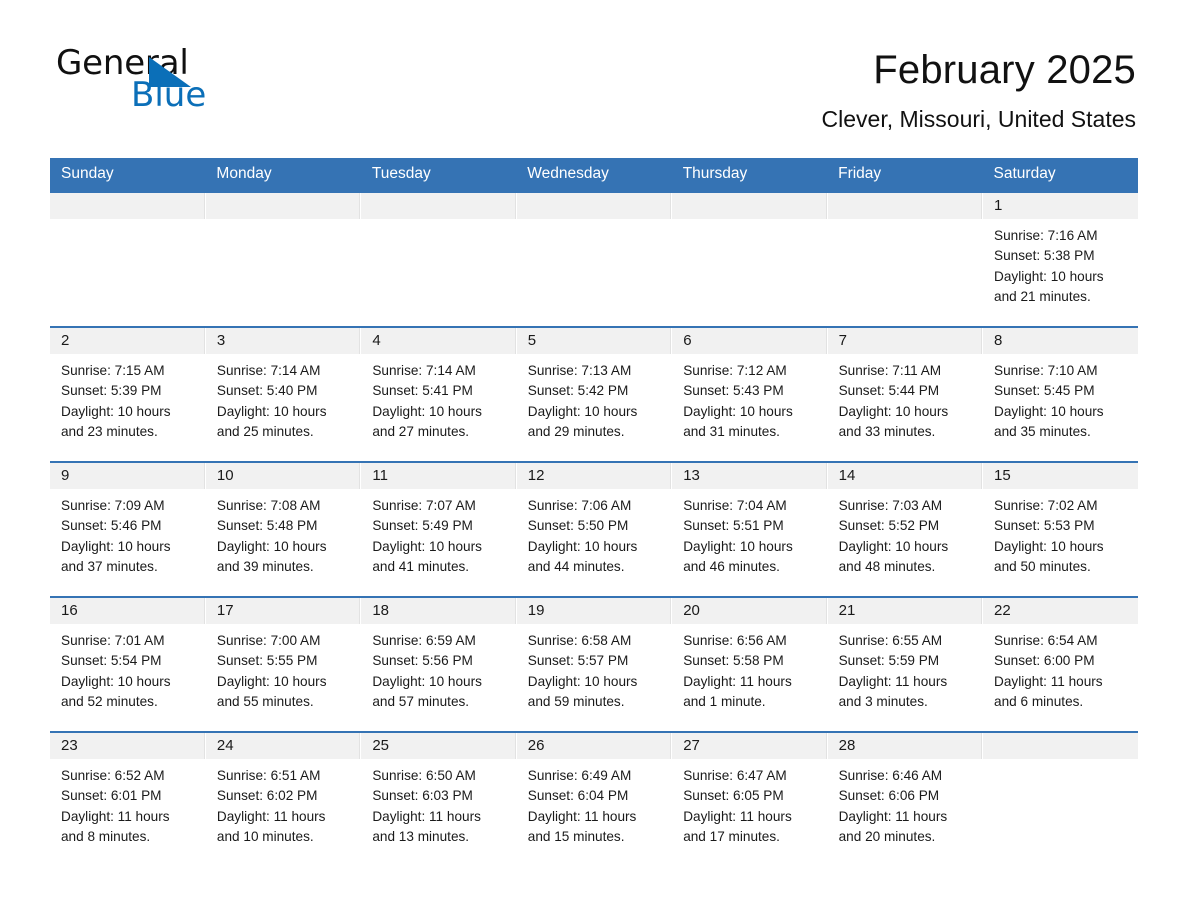 Image resolution: width=1188 pixels, height=918 pixels. What do you see at coordinates (422, 391) in the screenshot?
I see `day-info-sunset: Sunset: 5:41 PM` at bounding box center [422, 391].